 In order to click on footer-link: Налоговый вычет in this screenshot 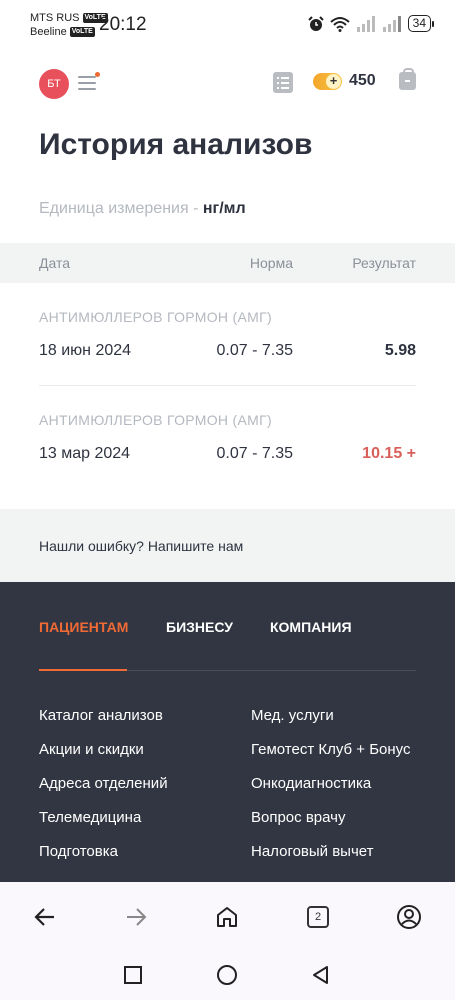, I will do `click(312, 851)`.